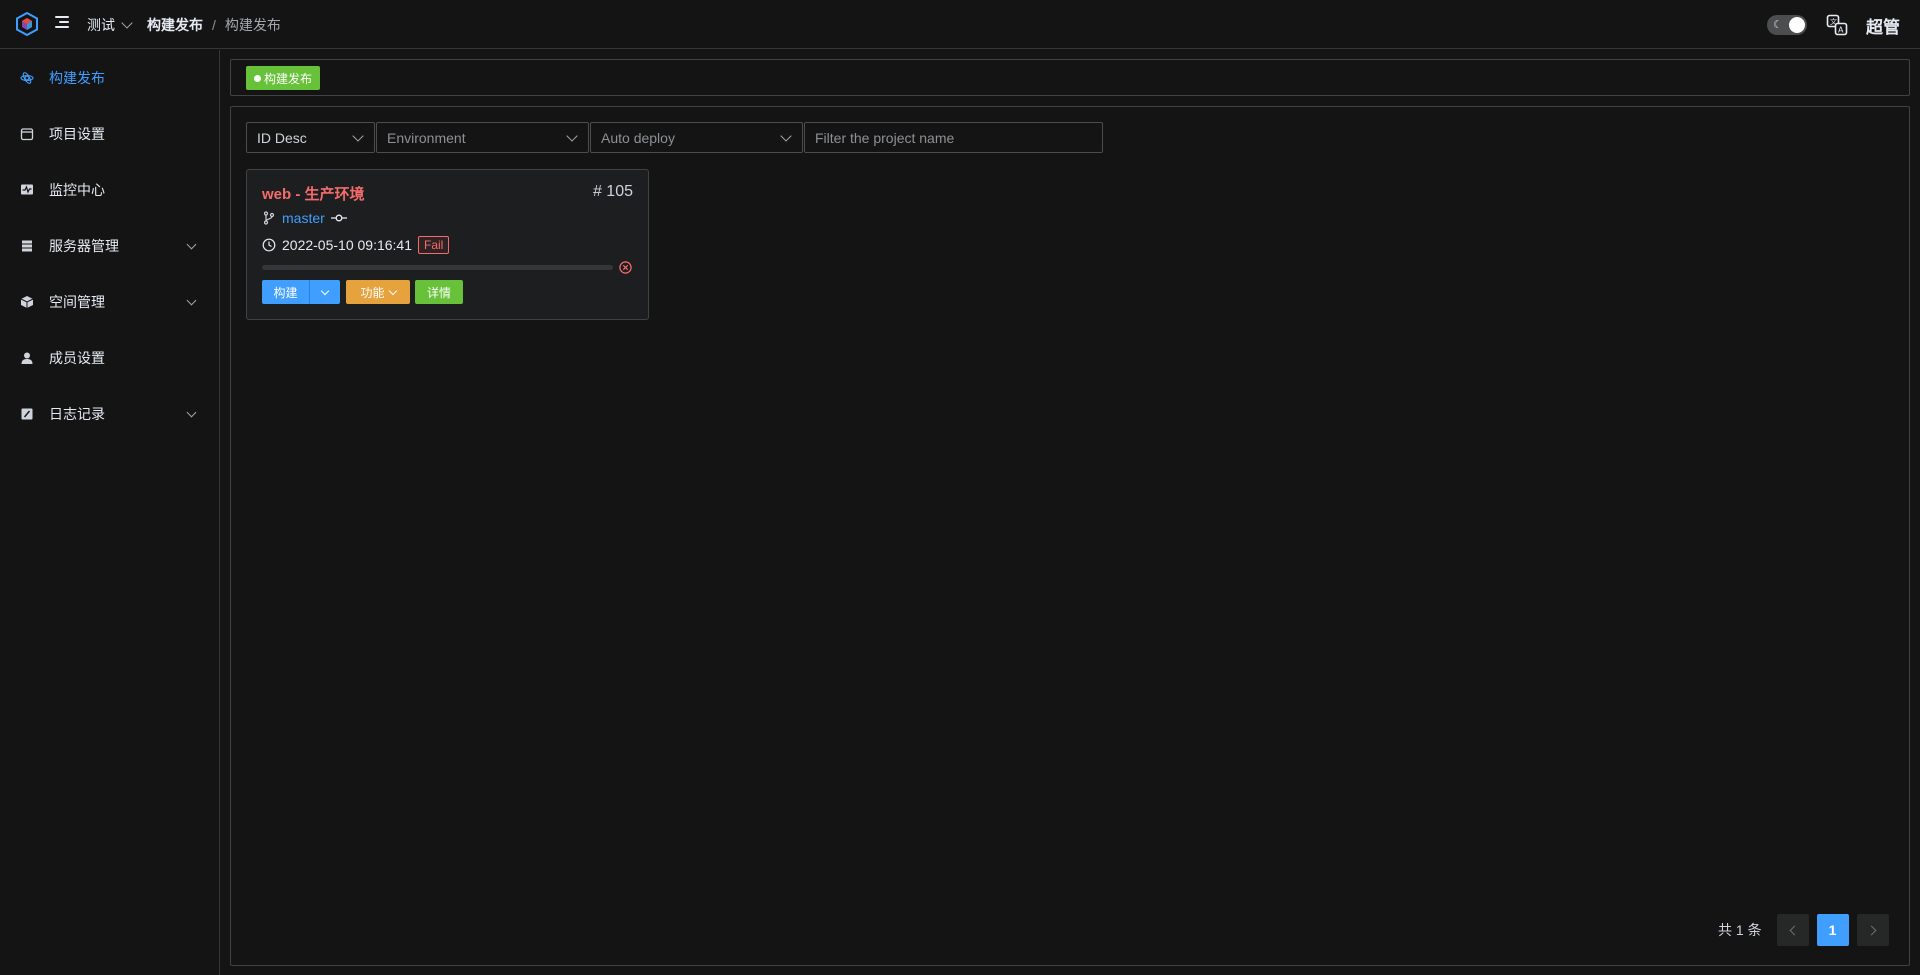 This screenshot has width=1920, height=975. Describe the element at coordinates (1883, 25) in the screenshot. I see `user-menu: 超管` at that location.